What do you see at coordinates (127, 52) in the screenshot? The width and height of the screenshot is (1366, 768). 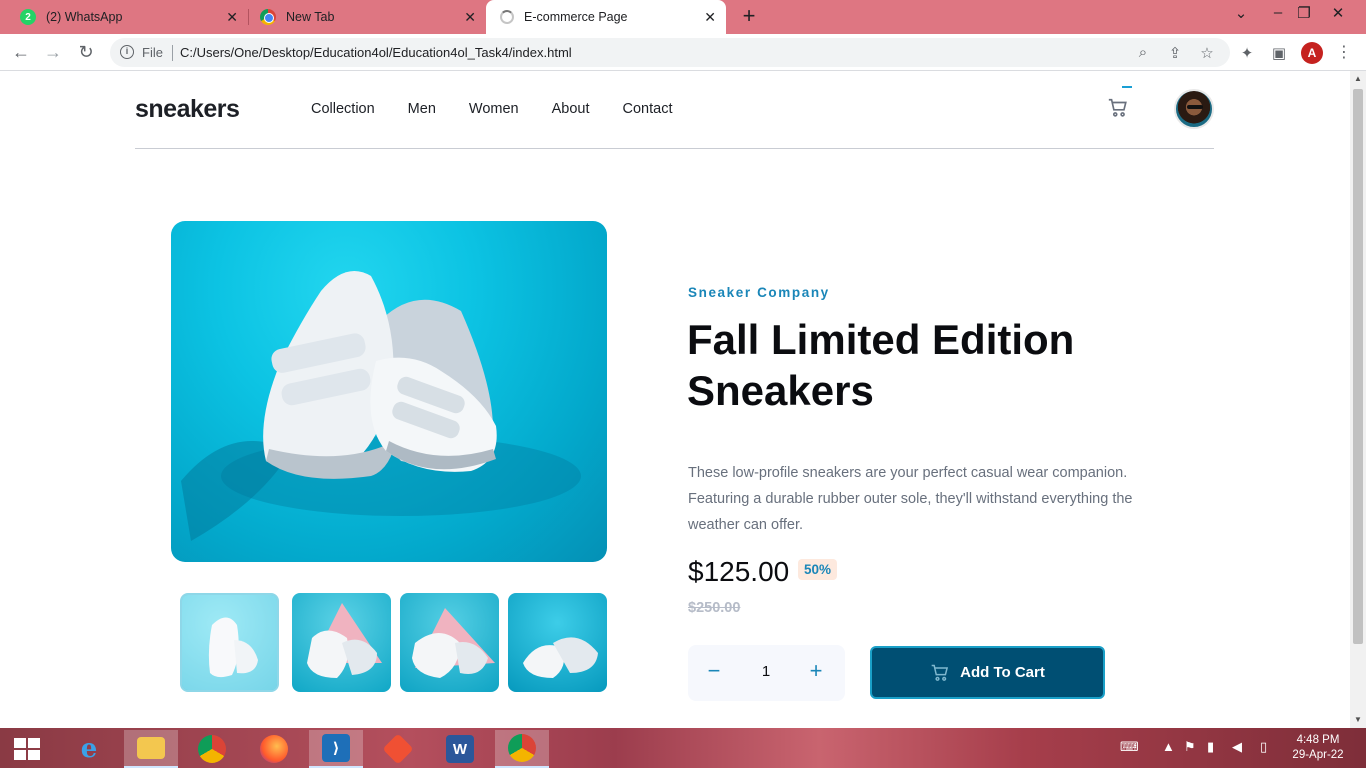 I see `info-icon: i` at bounding box center [127, 52].